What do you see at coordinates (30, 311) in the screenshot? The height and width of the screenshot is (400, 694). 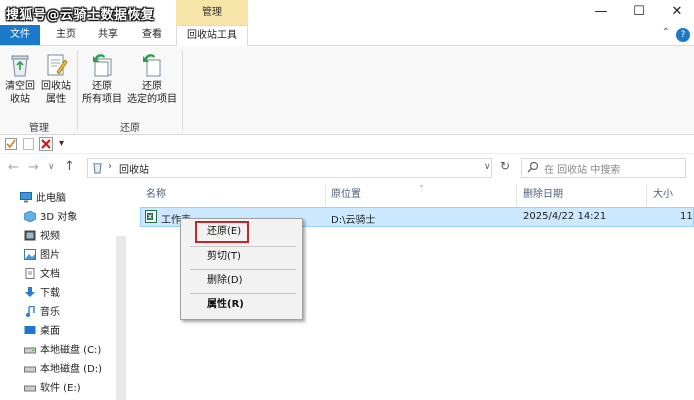 I see `music-note-icon` at bounding box center [30, 311].